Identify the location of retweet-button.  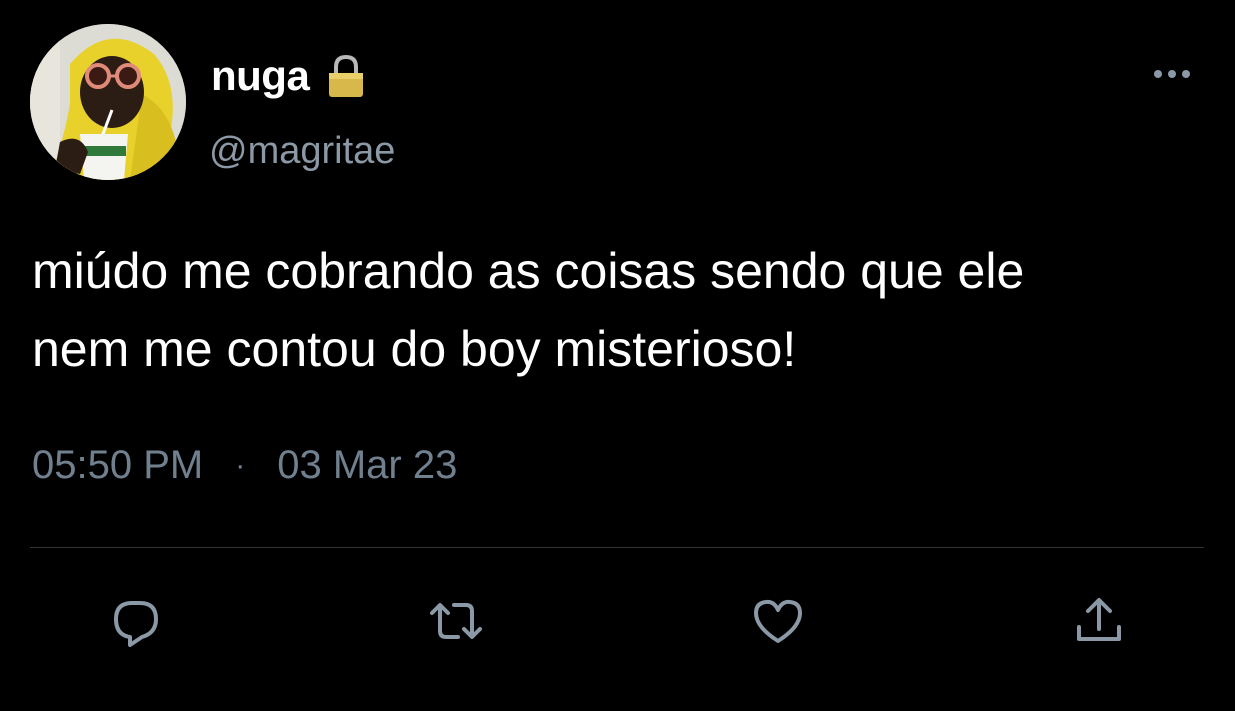
(456, 621).